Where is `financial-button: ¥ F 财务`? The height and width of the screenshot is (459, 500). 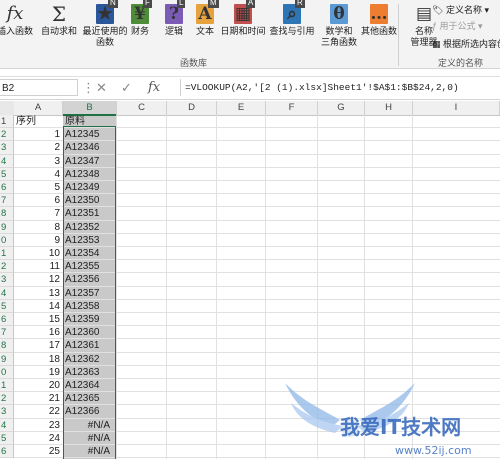
financial-button: ¥ F 财务 is located at coordinates (140, 28).